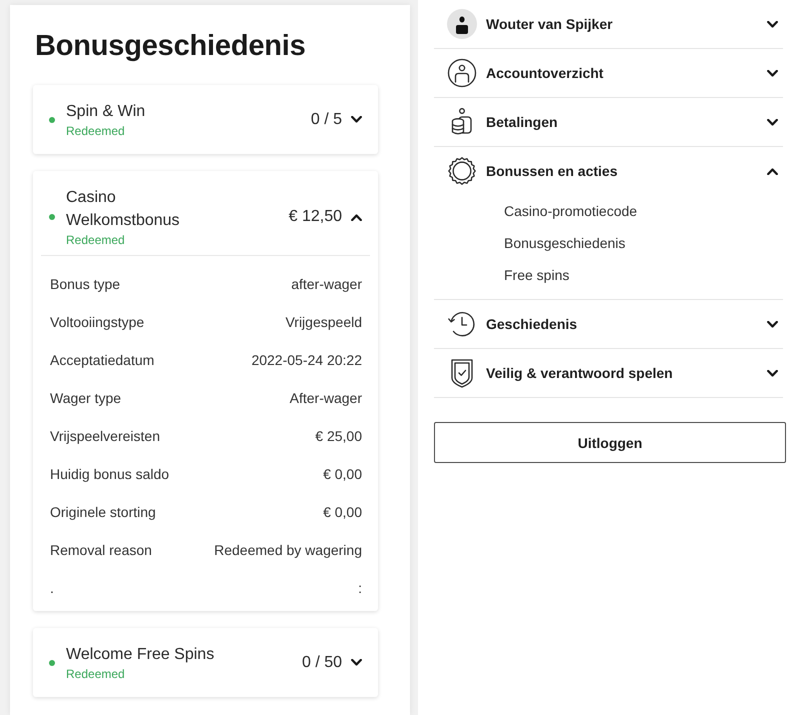 This screenshot has height=715, width=800. Describe the element at coordinates (326, 119) in the screenshot. I see `bonus-amount: 0 / 5` at that location.